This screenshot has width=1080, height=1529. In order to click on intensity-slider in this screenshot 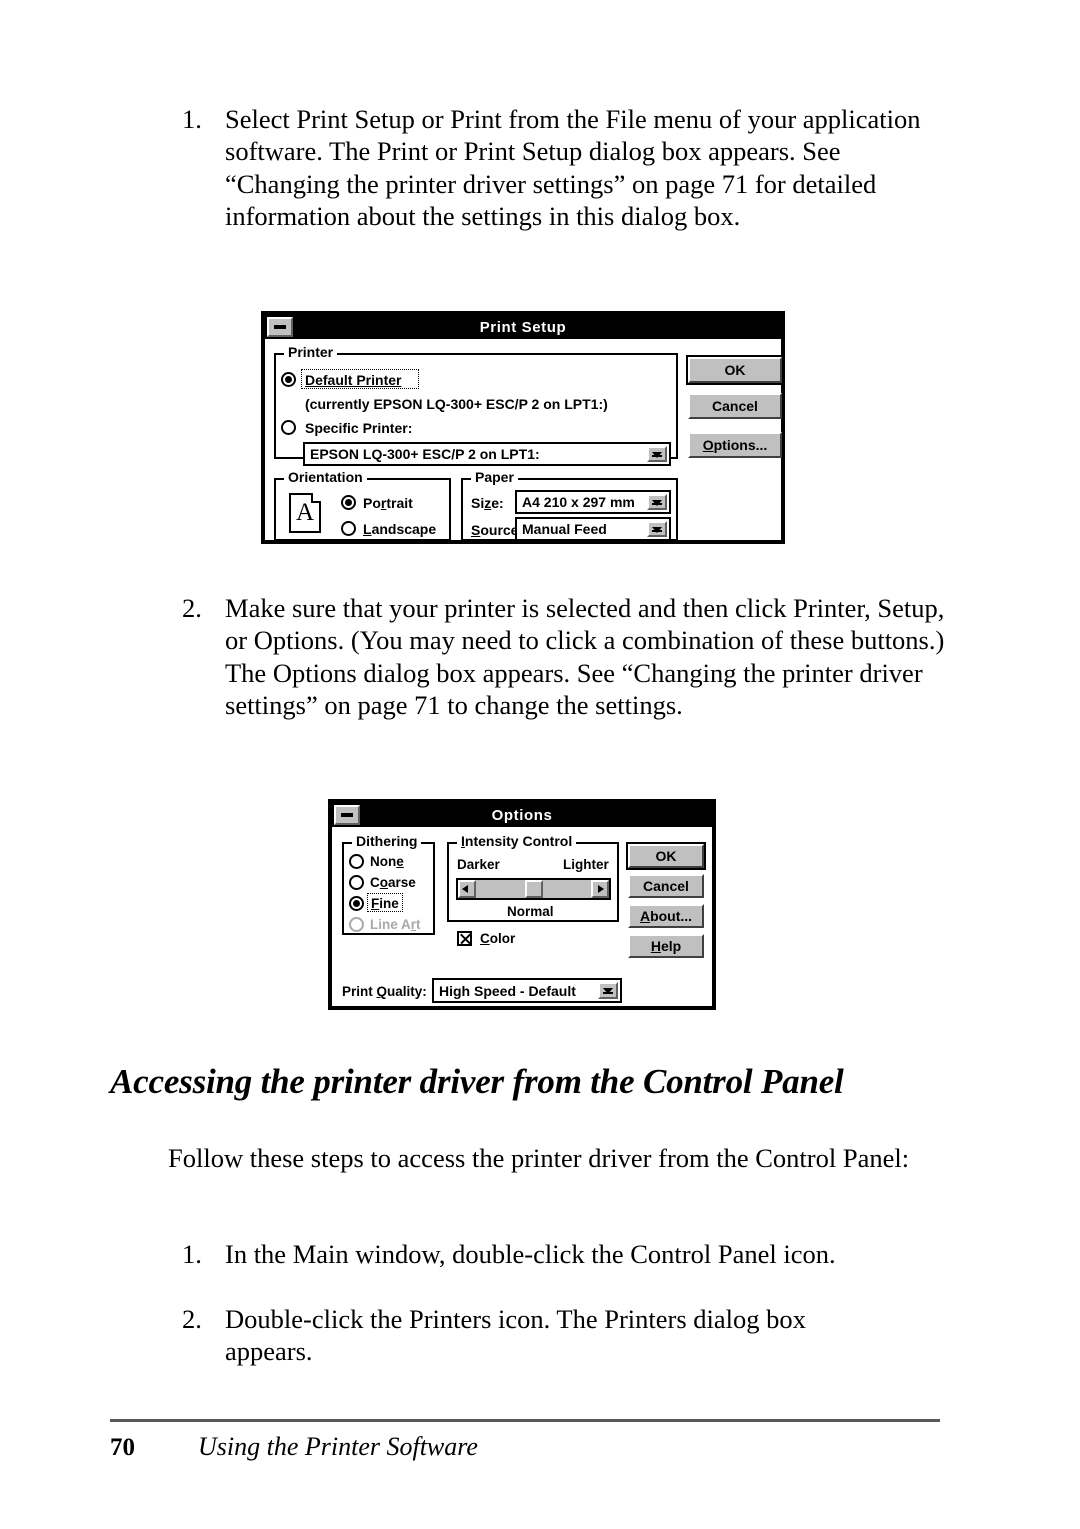, I will do `click(533, 889)`.